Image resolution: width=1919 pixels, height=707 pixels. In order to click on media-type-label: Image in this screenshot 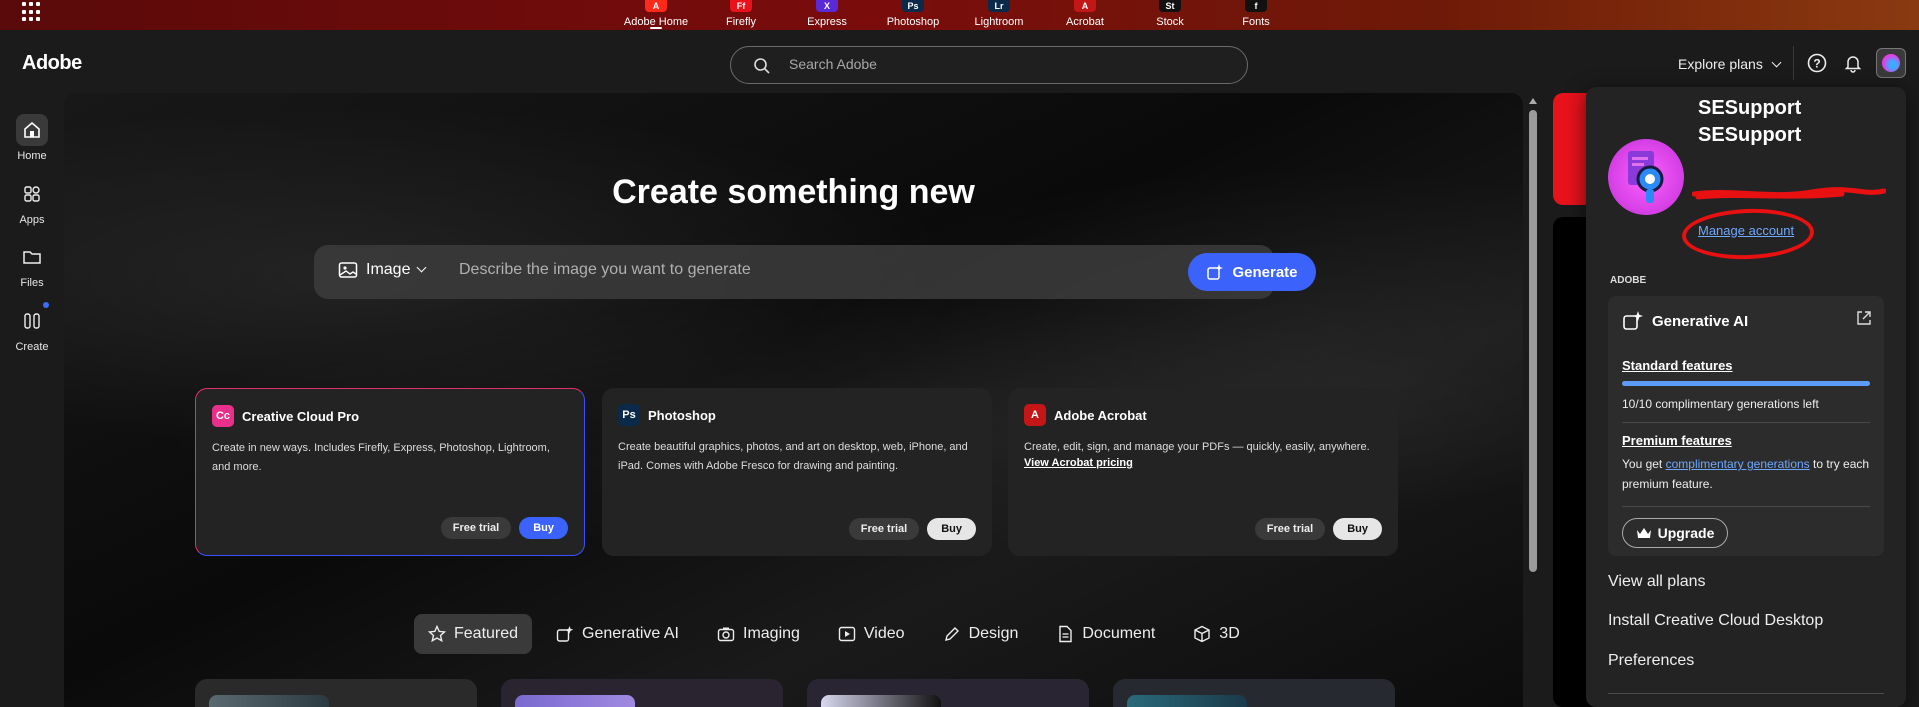, I will do `click(388, 269)`.